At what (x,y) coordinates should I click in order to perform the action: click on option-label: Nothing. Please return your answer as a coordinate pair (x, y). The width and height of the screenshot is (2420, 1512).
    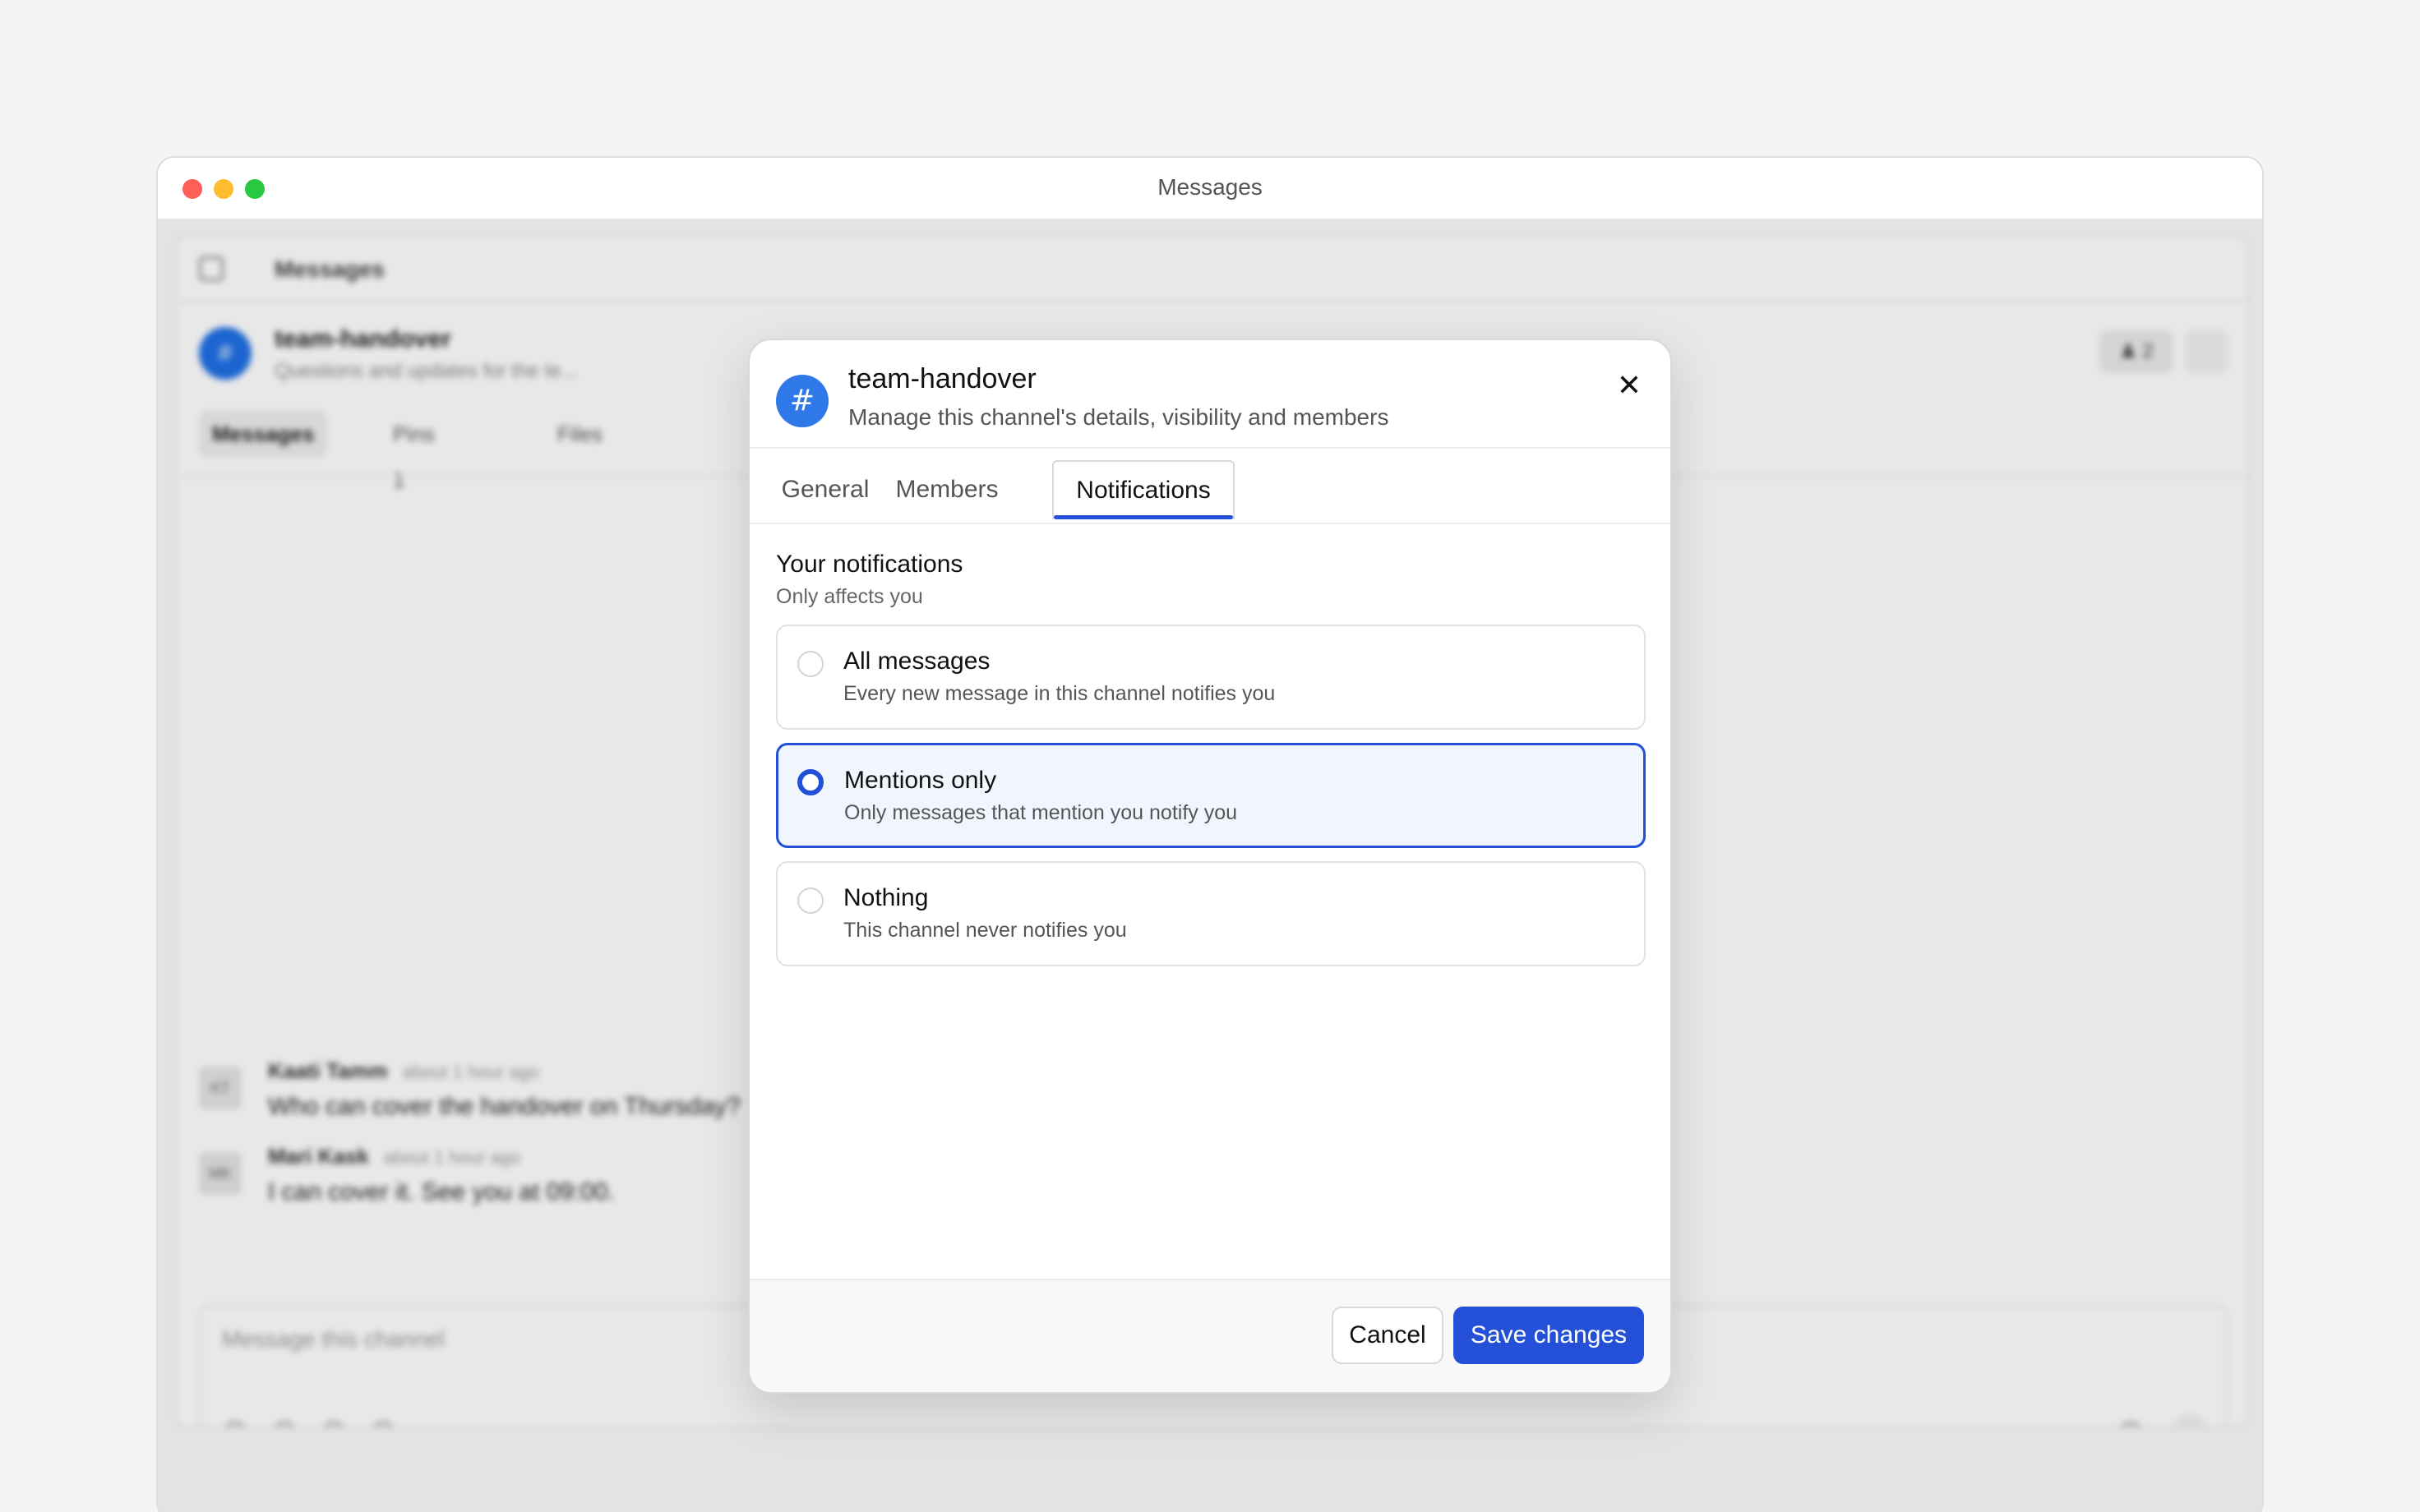
    Looking at the image, I should click on (886, 898).